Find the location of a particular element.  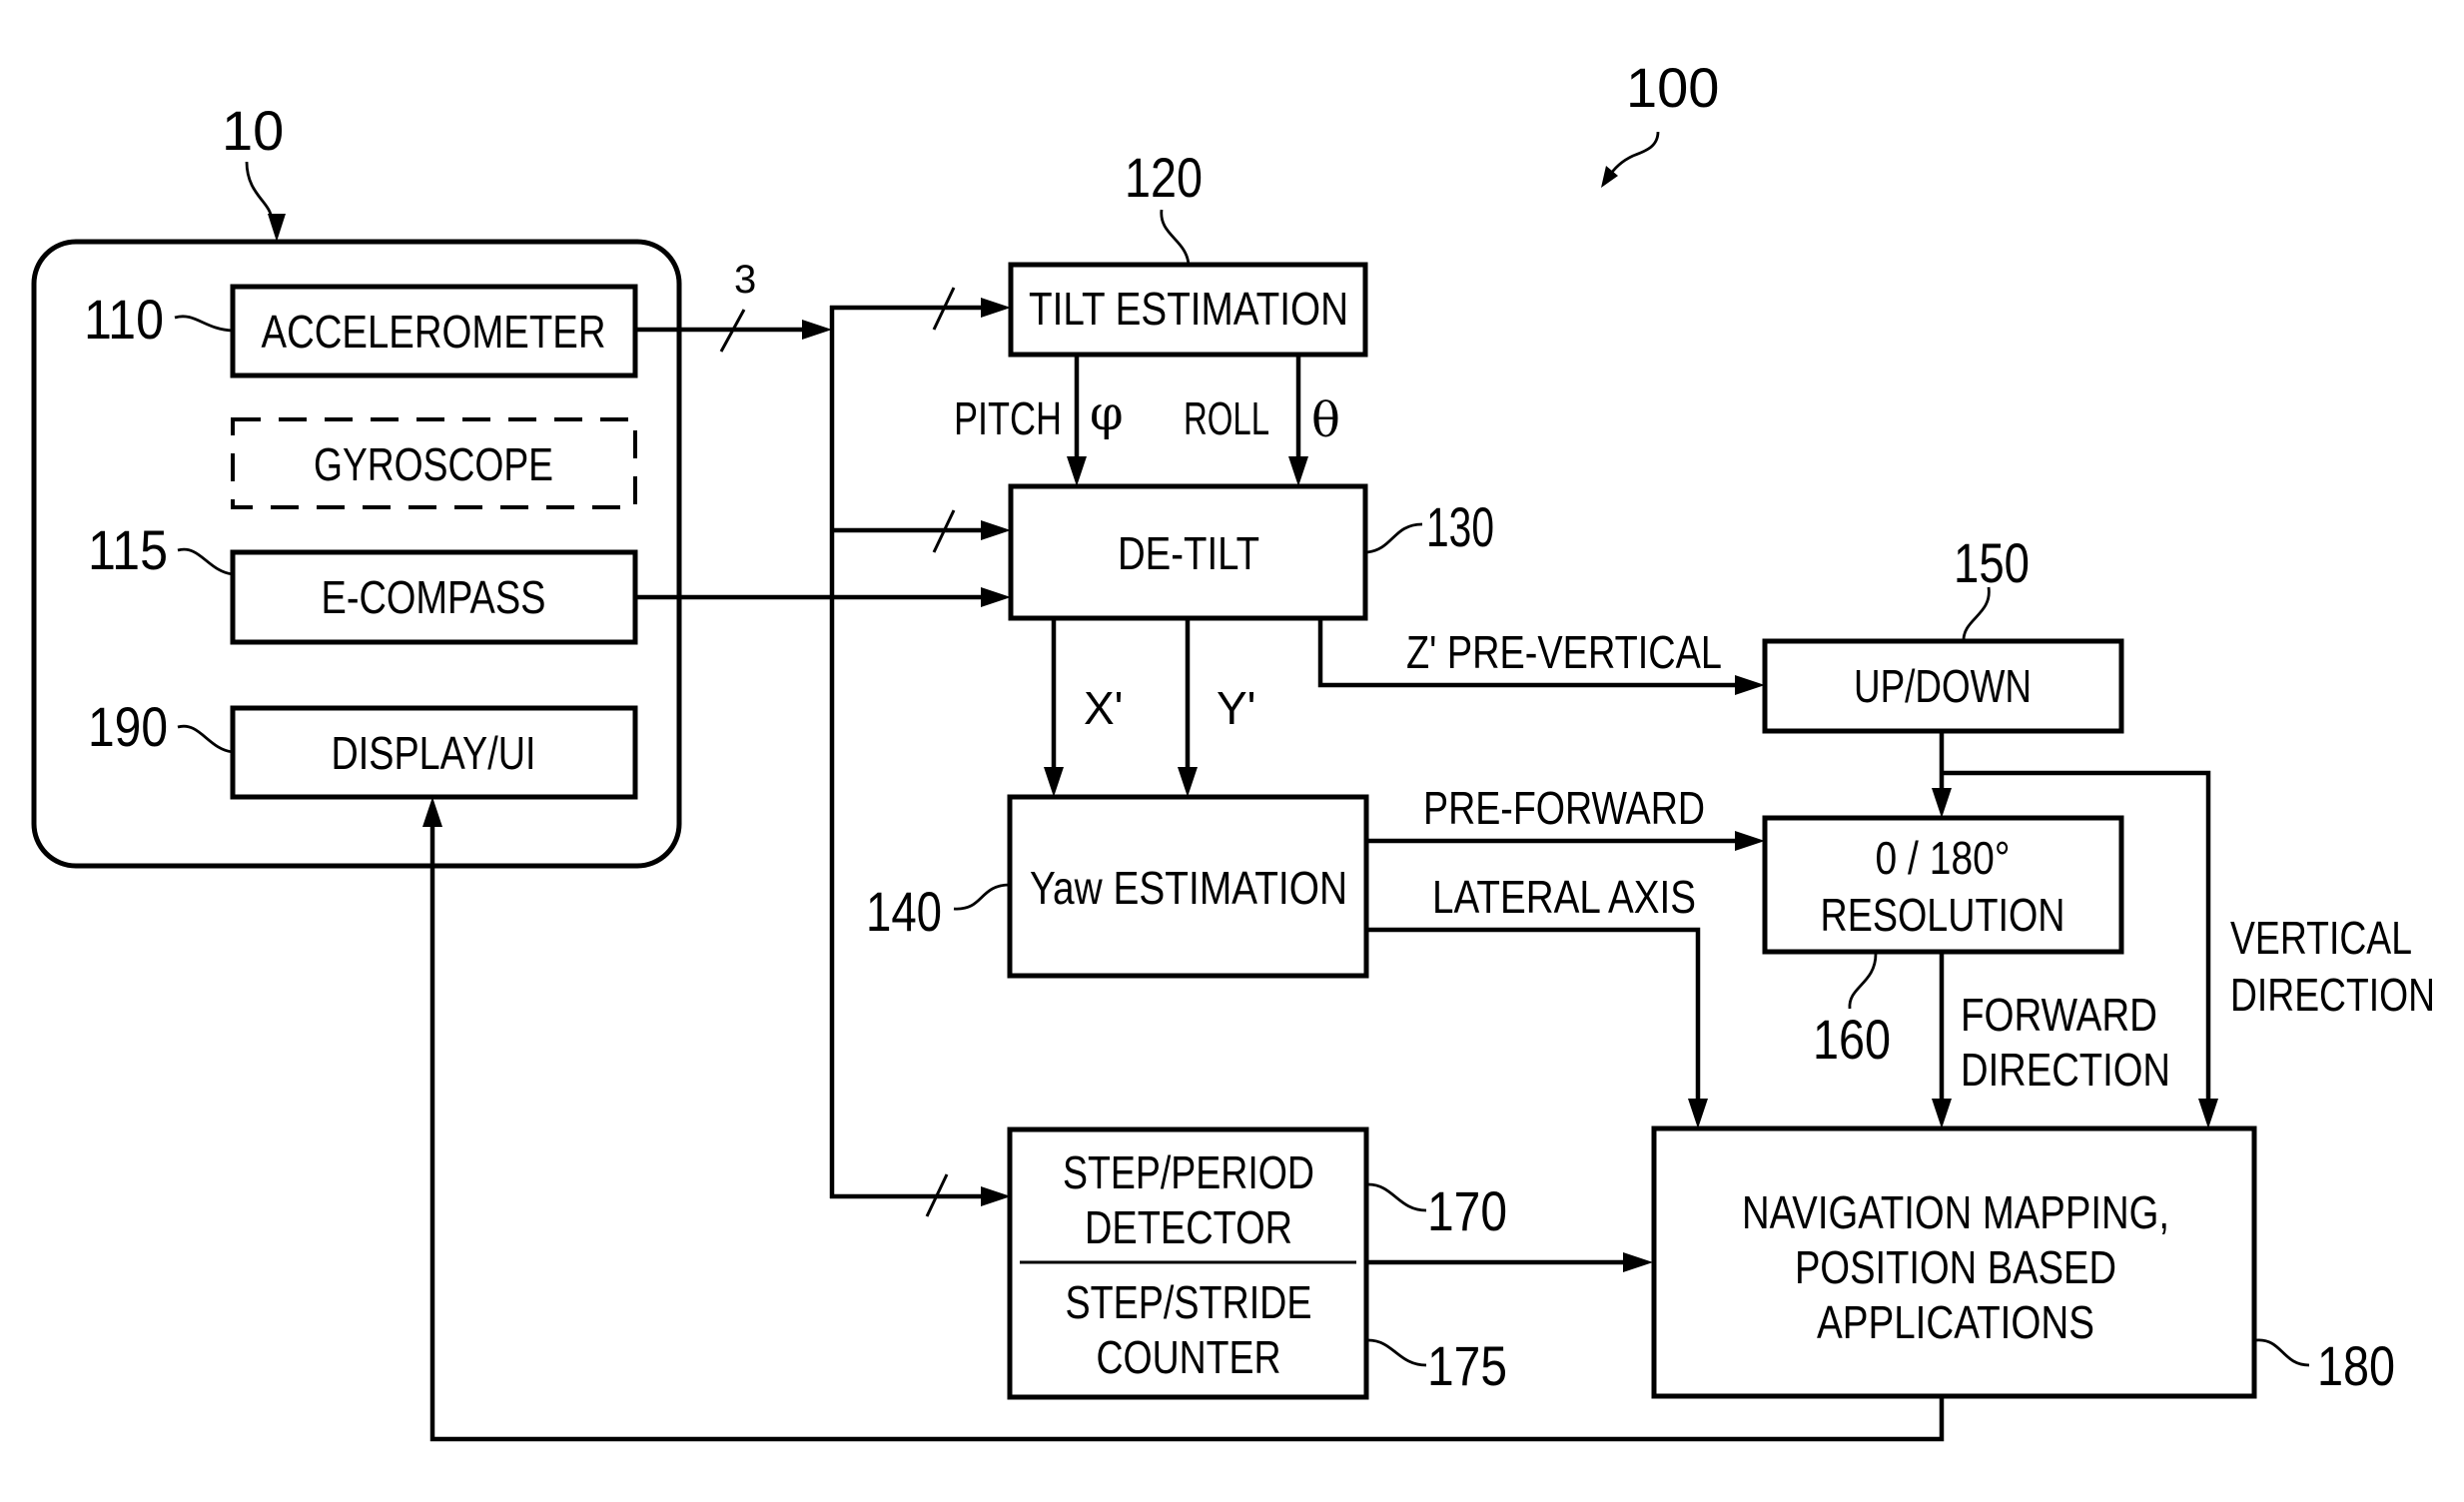

resolution-label-line2: RESOLUTION is located at coordinates (1943, 915).